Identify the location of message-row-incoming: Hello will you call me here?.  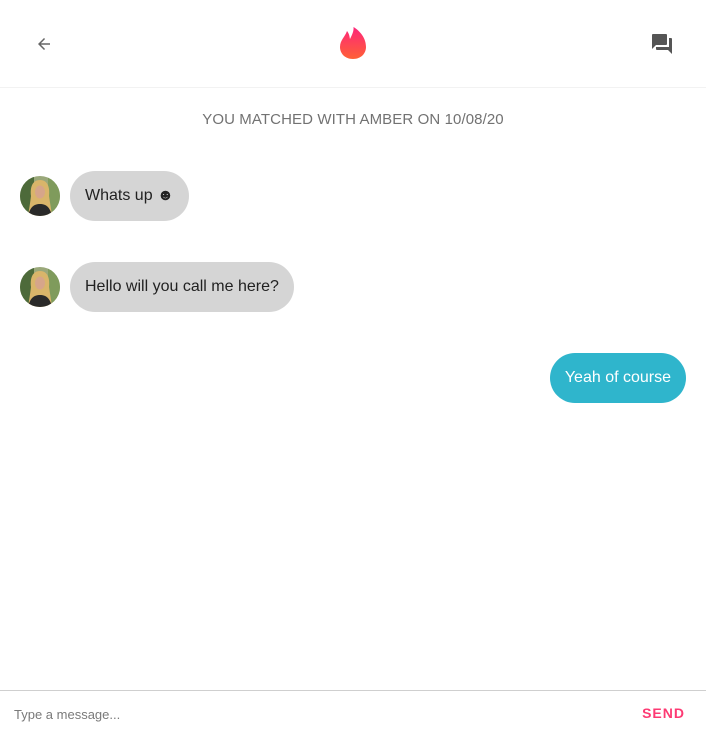
(157, 287).